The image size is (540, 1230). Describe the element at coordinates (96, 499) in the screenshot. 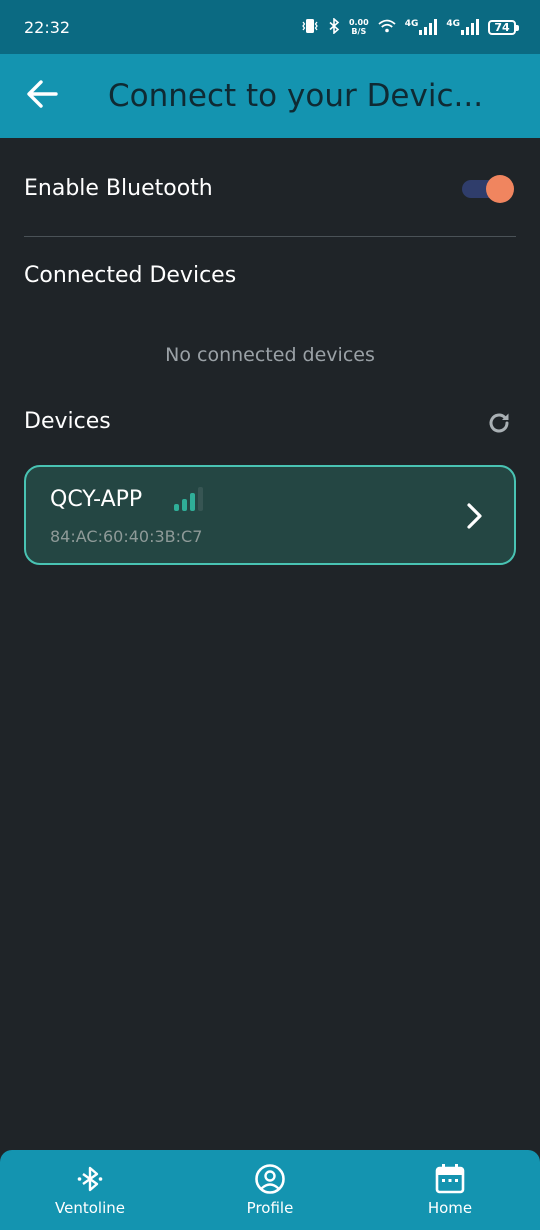

I see `device-name: QCY-APP` at that location.